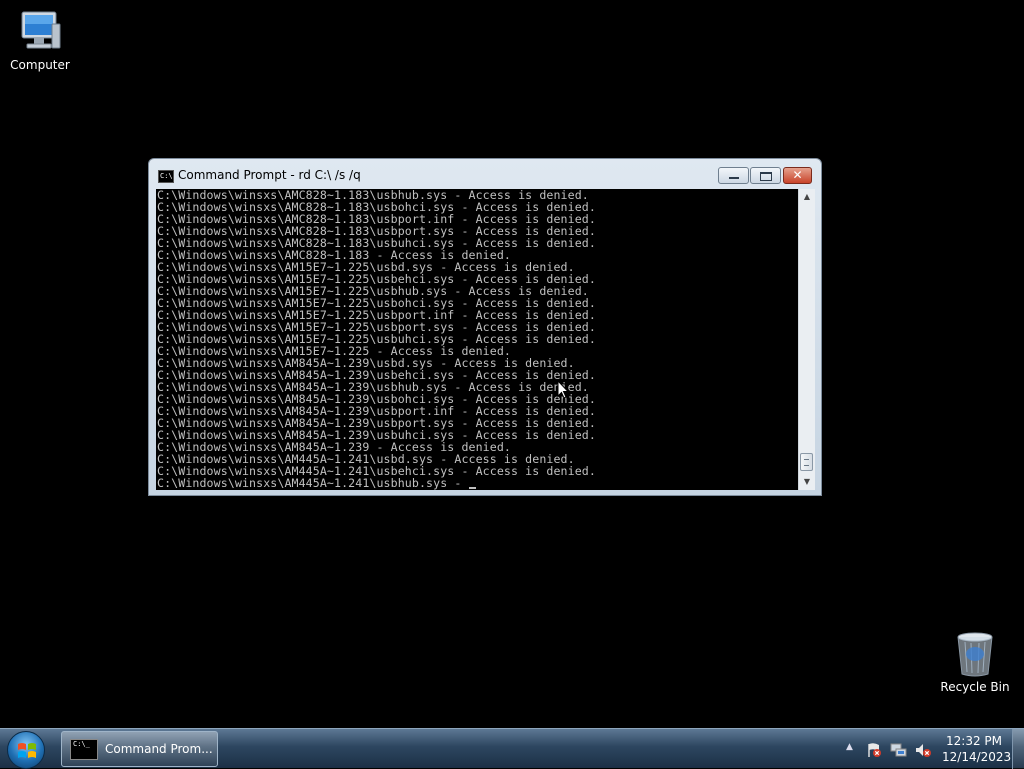 Image resolution: width=1024 pixels, height=769 pixels. What do you see at coordinates (166, 176) in the screenshot?
I see `cmd-icon: C:\` at bounding box center [166, 176].